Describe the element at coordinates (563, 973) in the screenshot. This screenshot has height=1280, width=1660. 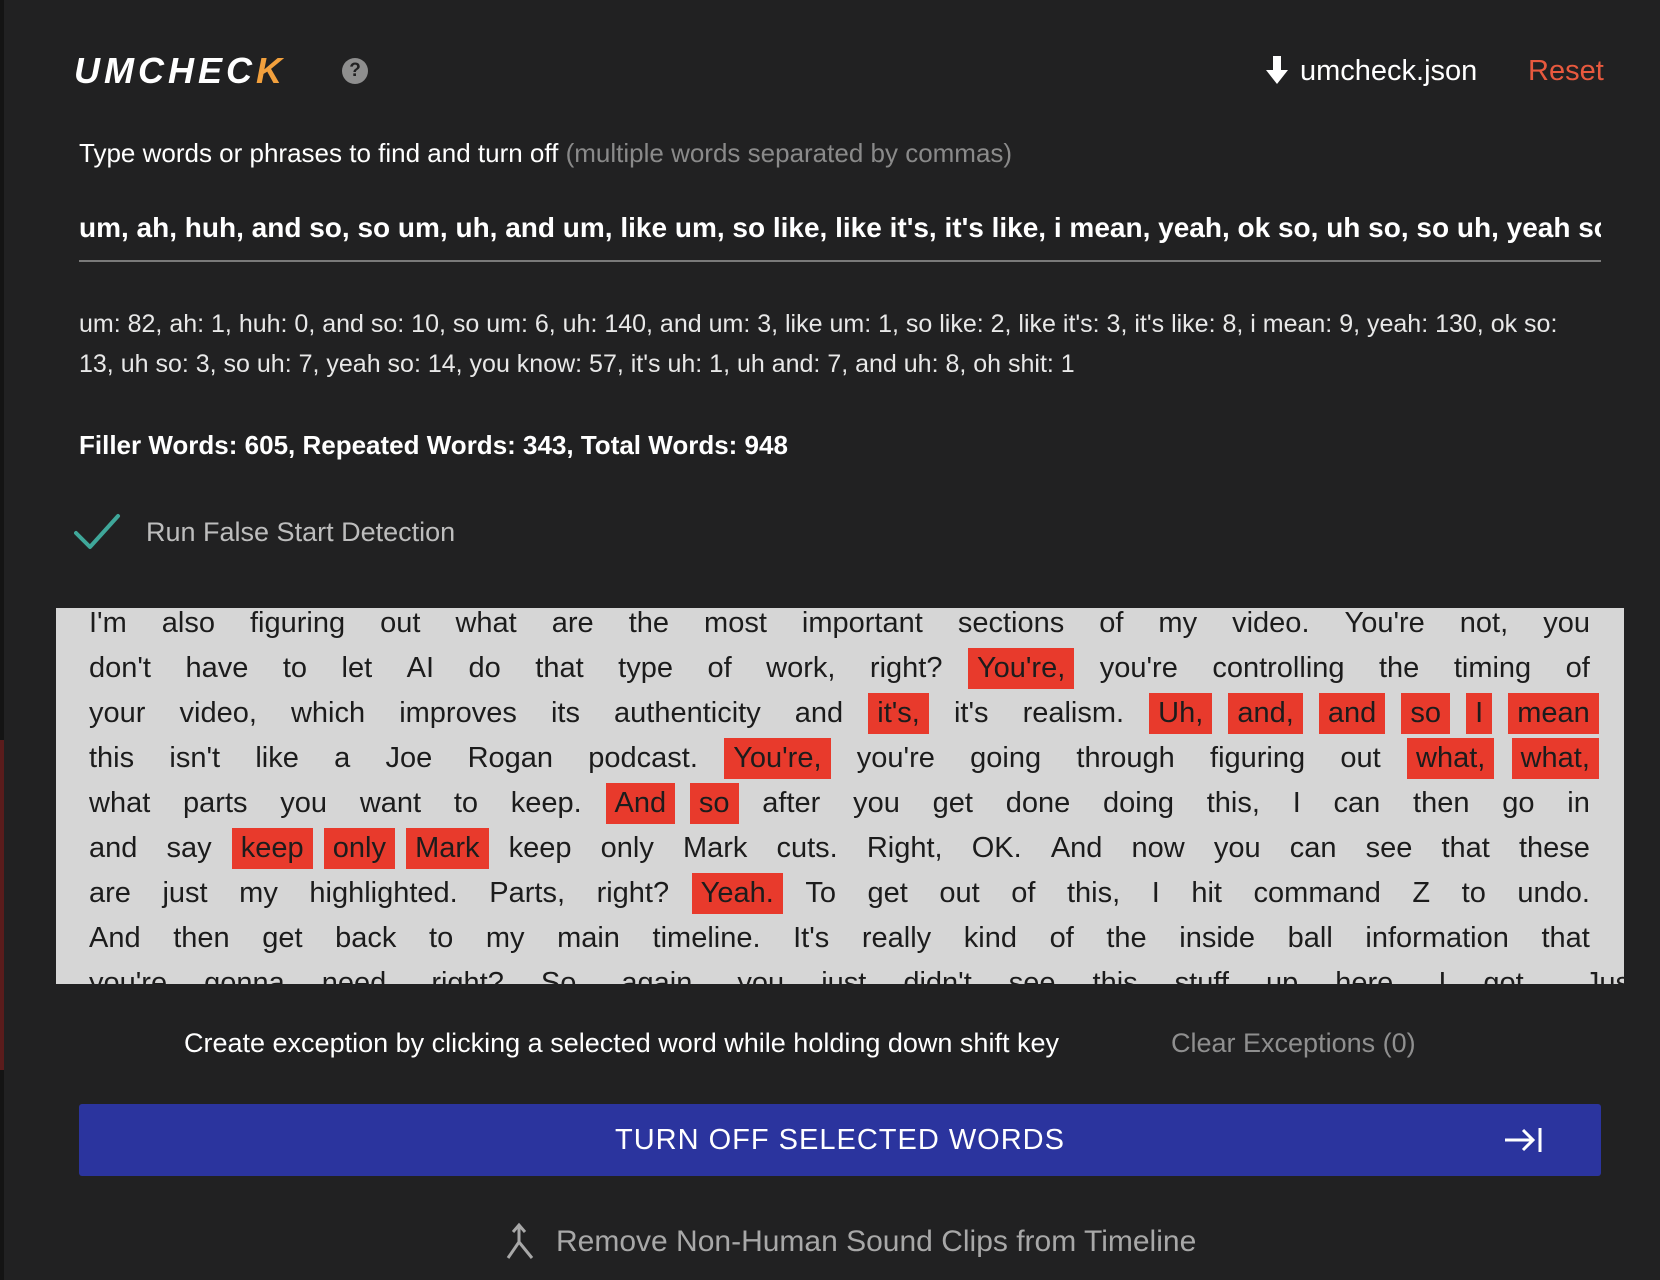
I see `transcript-word: So,` at that location.